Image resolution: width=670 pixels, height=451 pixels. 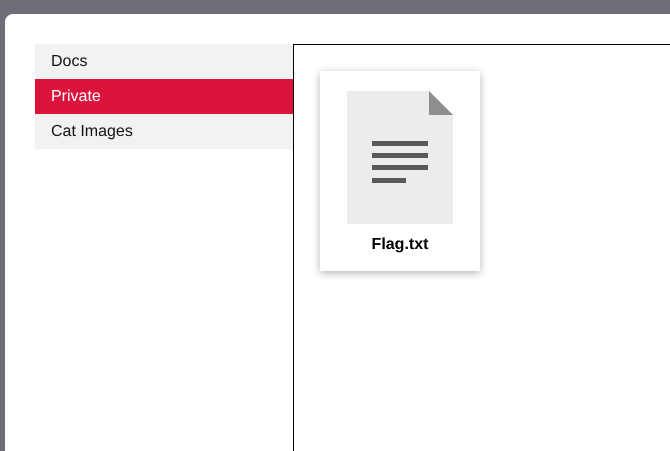 I want to click on sidebar-item: Private, so click(x=164, y=96).